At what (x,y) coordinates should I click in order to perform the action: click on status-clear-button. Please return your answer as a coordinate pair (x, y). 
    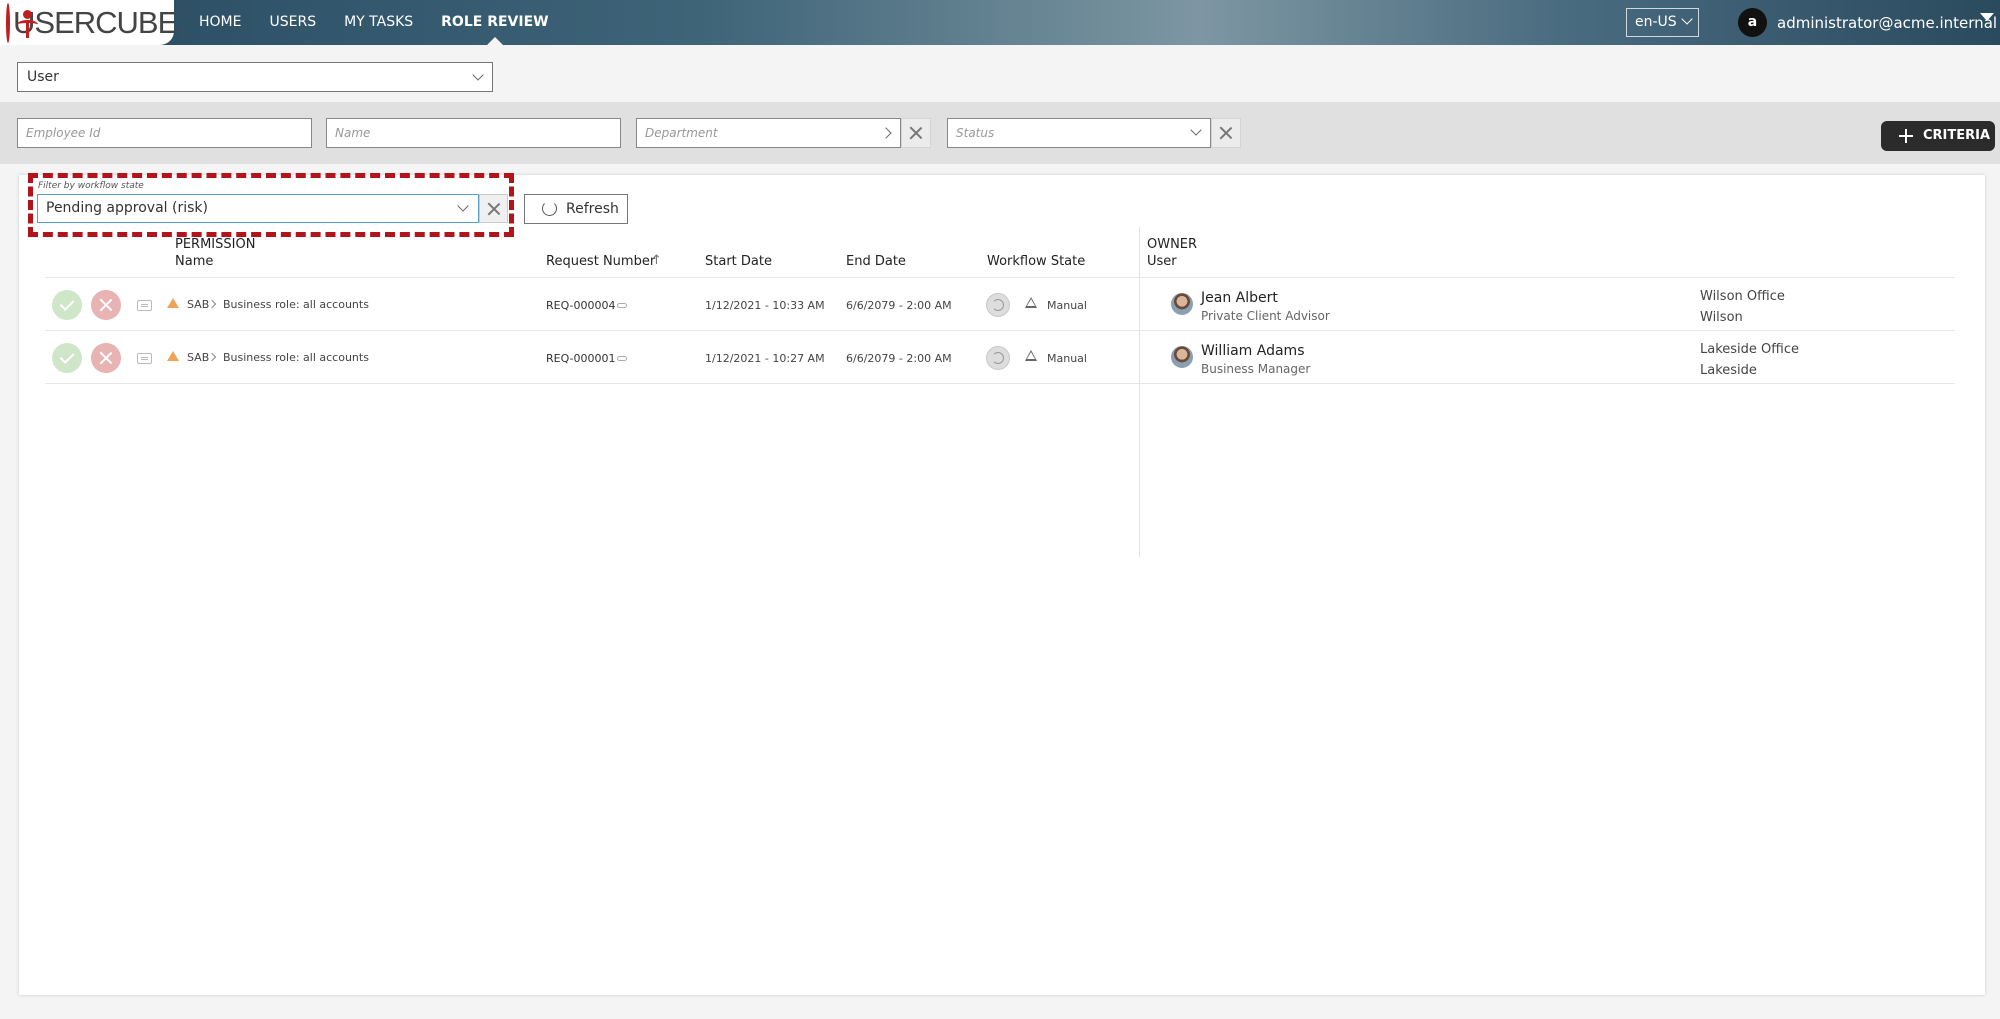
    Looking at the image, I should click on (1226, 133).